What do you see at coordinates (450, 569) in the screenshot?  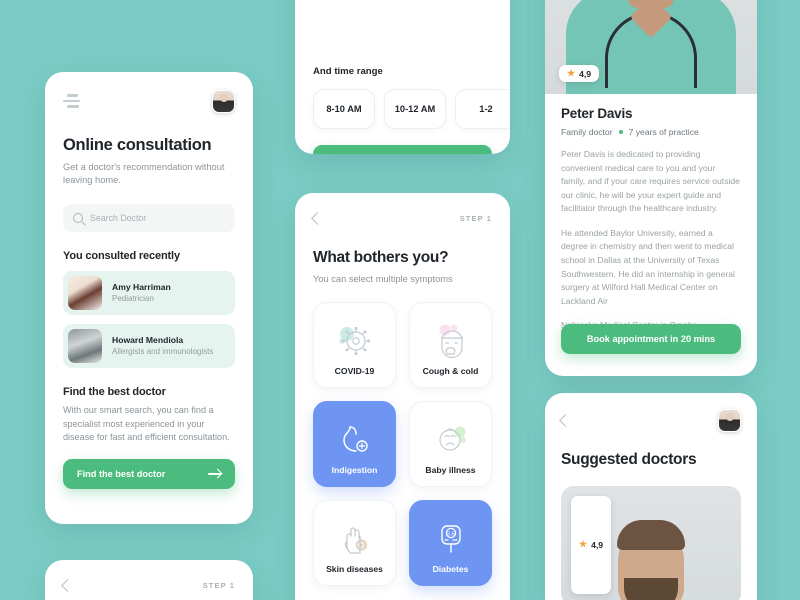 I see `symptom-label: Diabetes` at bounding box center [450, 569].